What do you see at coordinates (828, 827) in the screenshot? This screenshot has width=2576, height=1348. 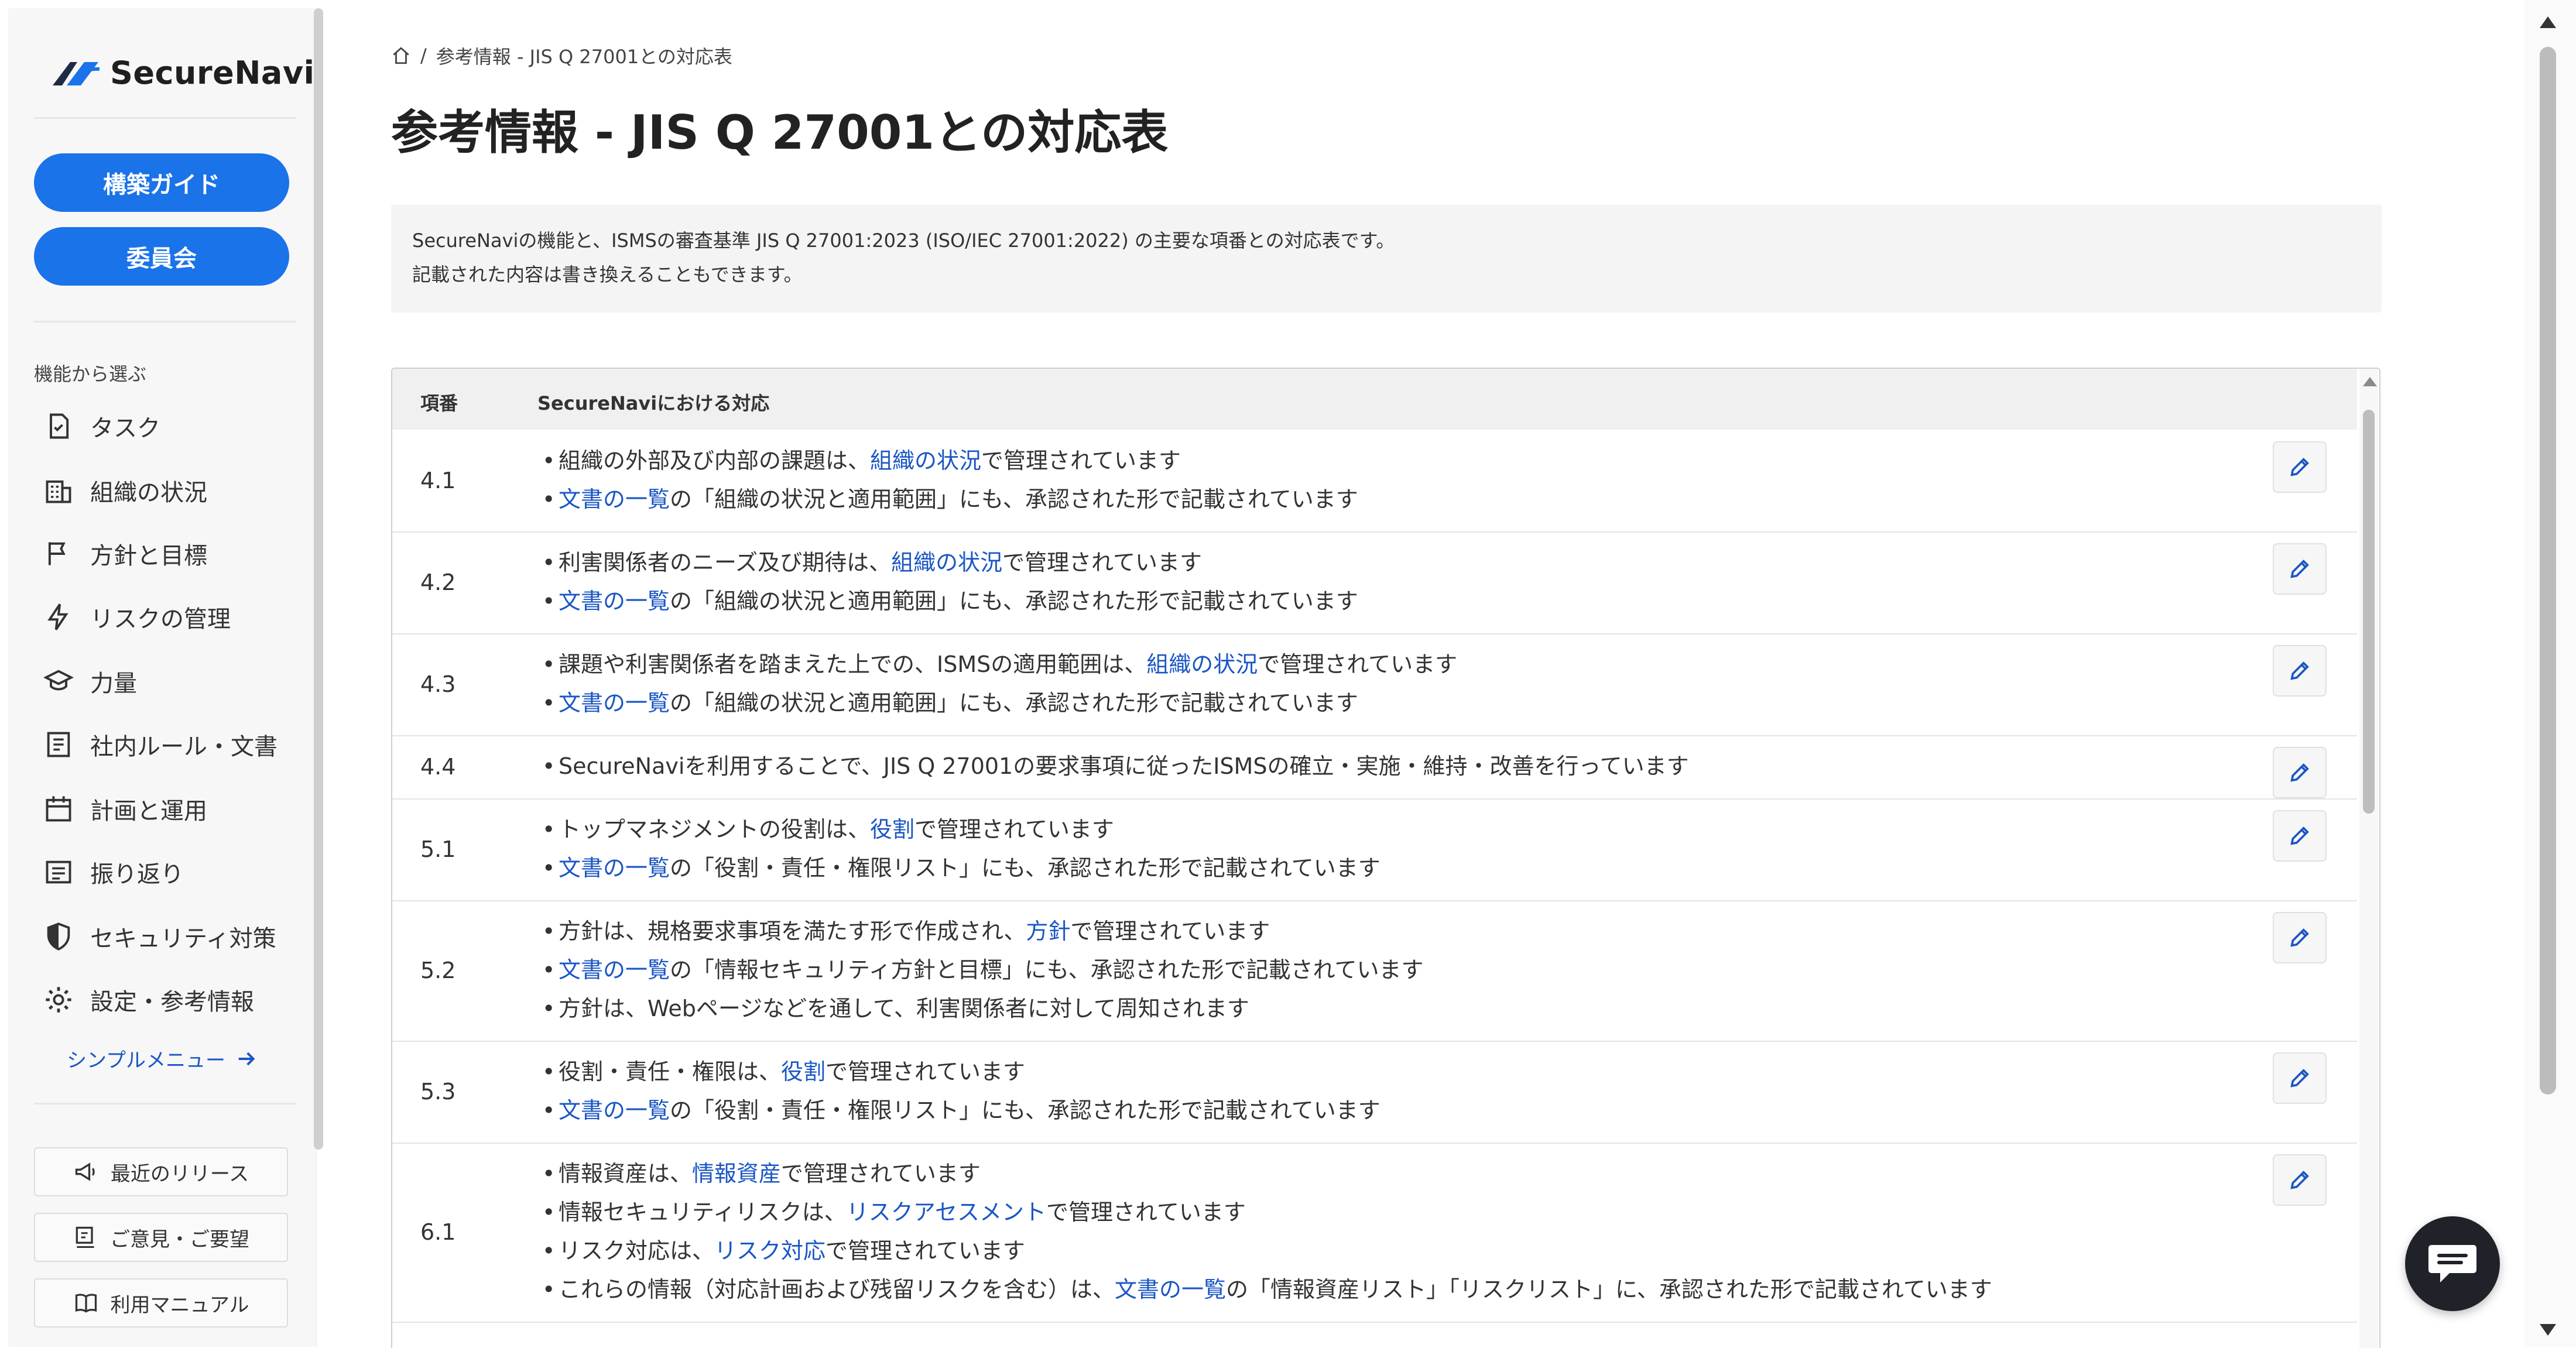 I see `mapping-line: • トップマネジメントの役割は、役割で管理されています` at bounding box center [828, 827].